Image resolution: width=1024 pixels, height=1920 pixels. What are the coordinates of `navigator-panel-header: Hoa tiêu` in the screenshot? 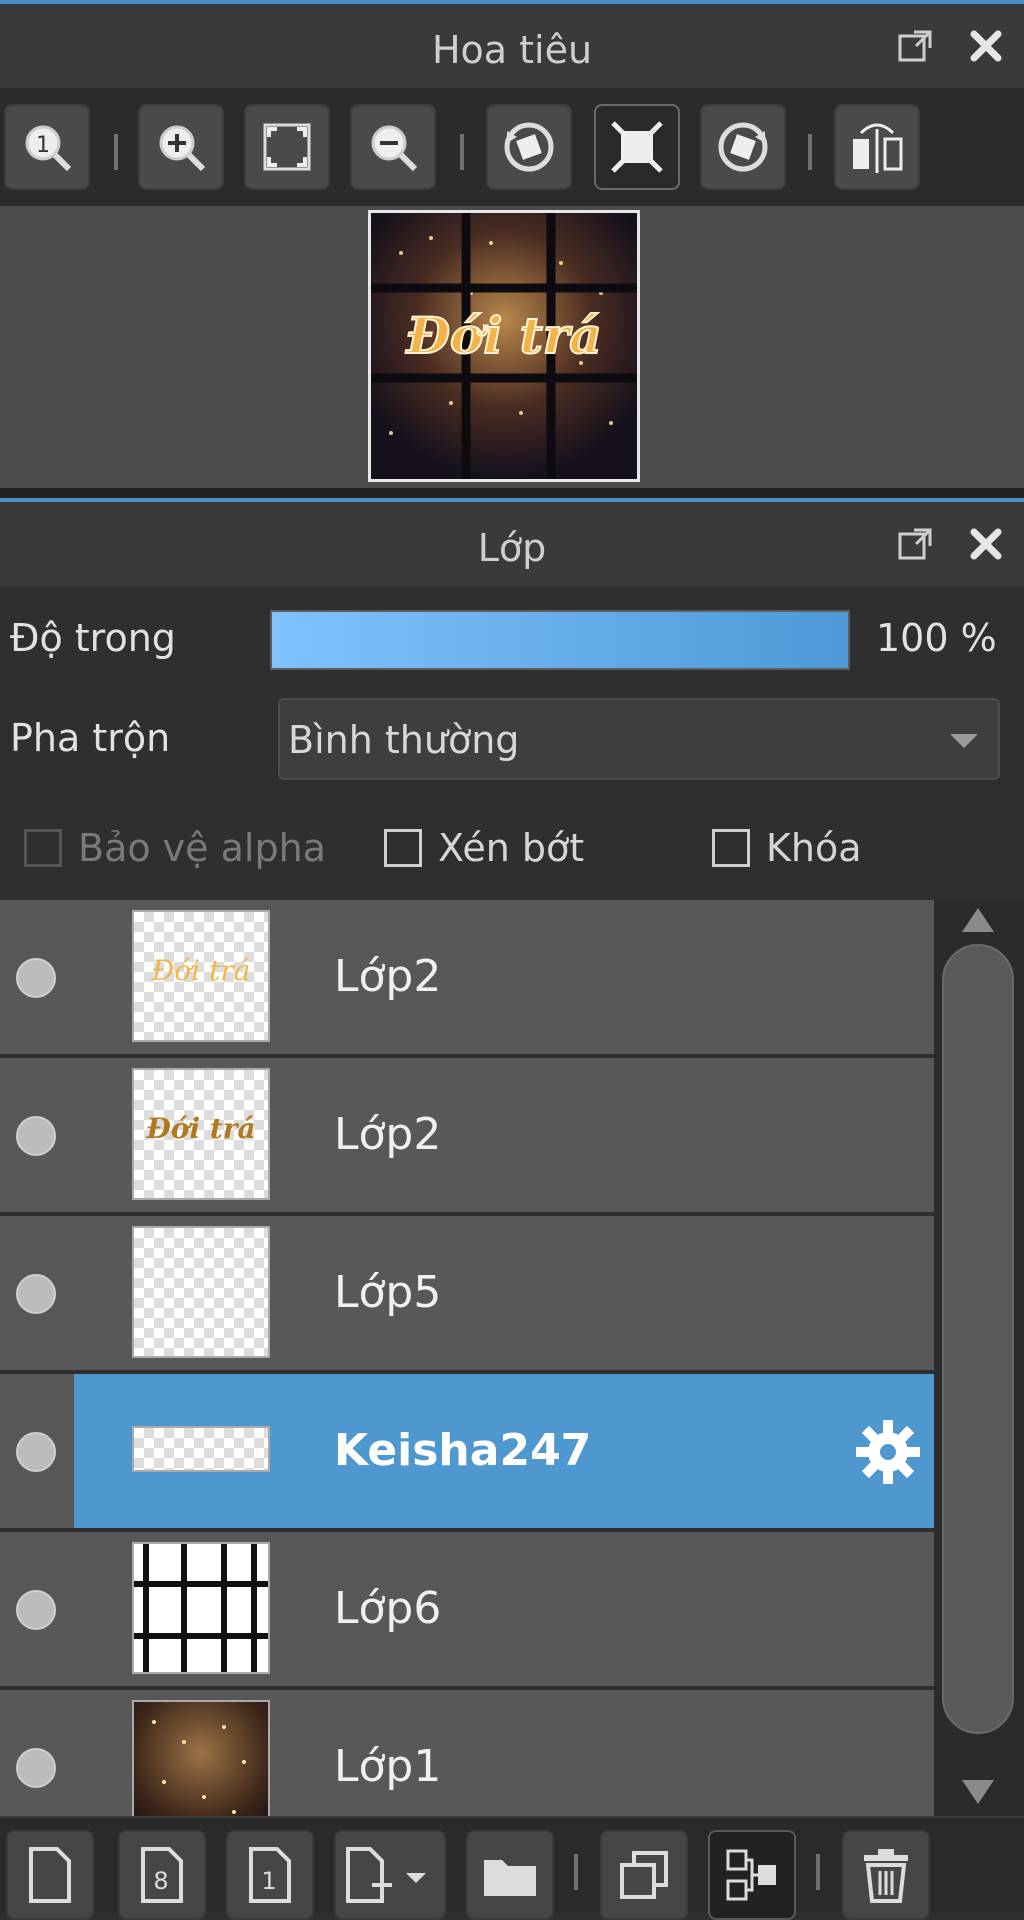 It's located at (512, 46).